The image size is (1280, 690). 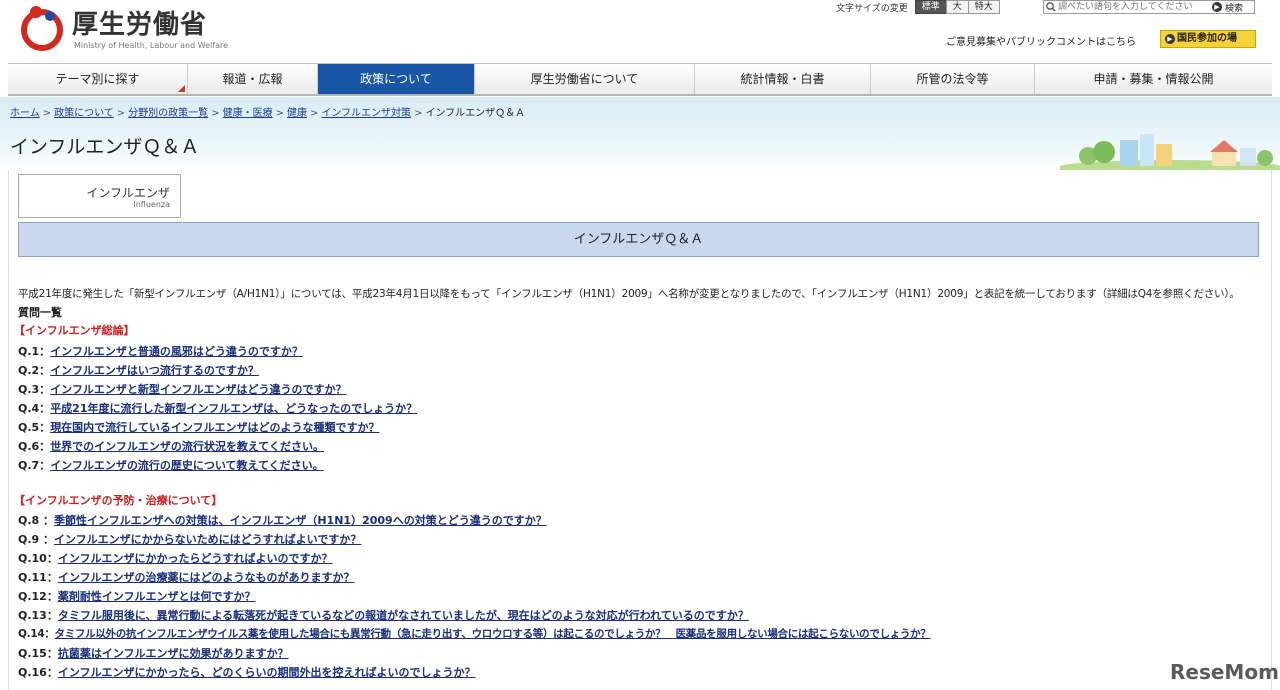 What do you see at coordinates (187, 446) in the screenshot?
I see `question-link: 世界でのインフルエンザの流行状況を教えてください。` at bounding box center [187, 446].